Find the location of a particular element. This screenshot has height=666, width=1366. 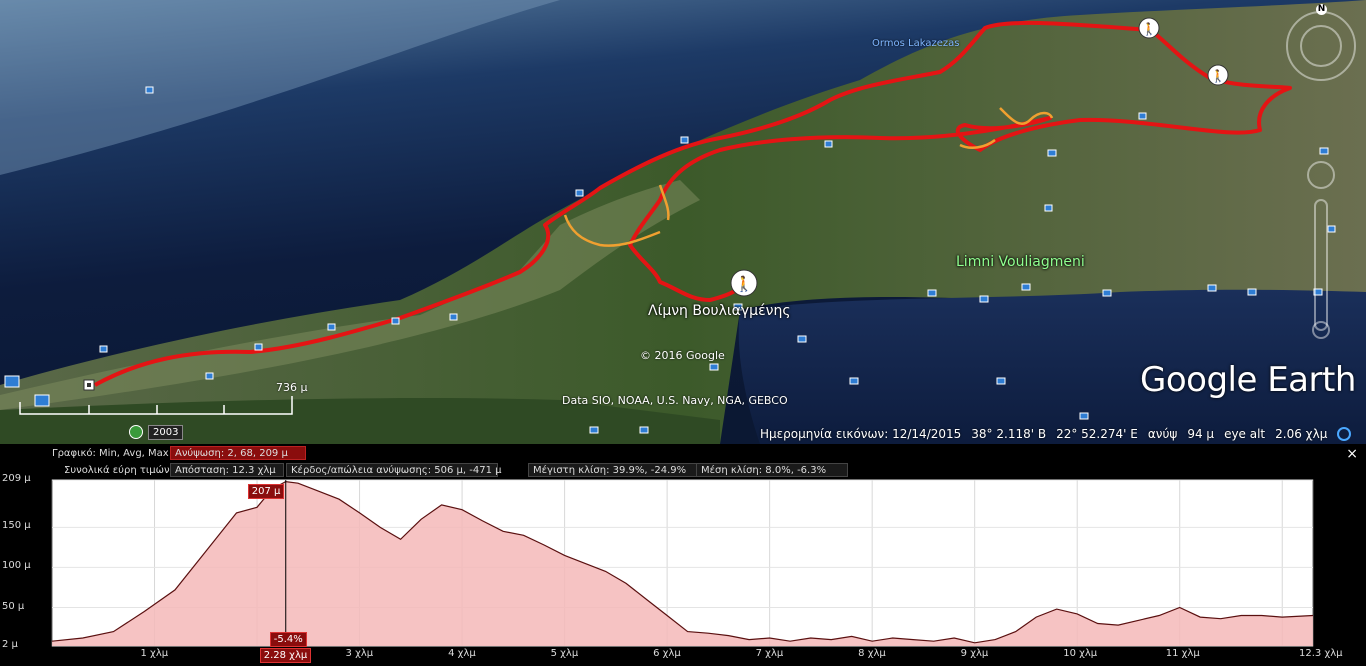

marker-distance-tag: 2.28 χλμ is located at coordinates (285, 655).